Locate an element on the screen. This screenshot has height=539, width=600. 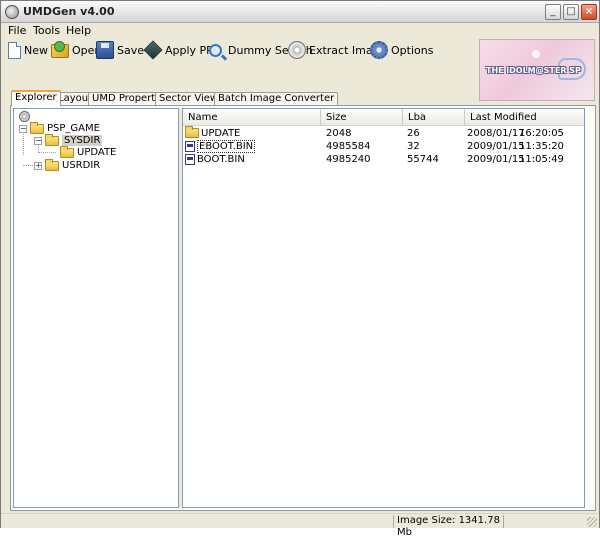
save-button: Save is located at coordinates (120, 50).